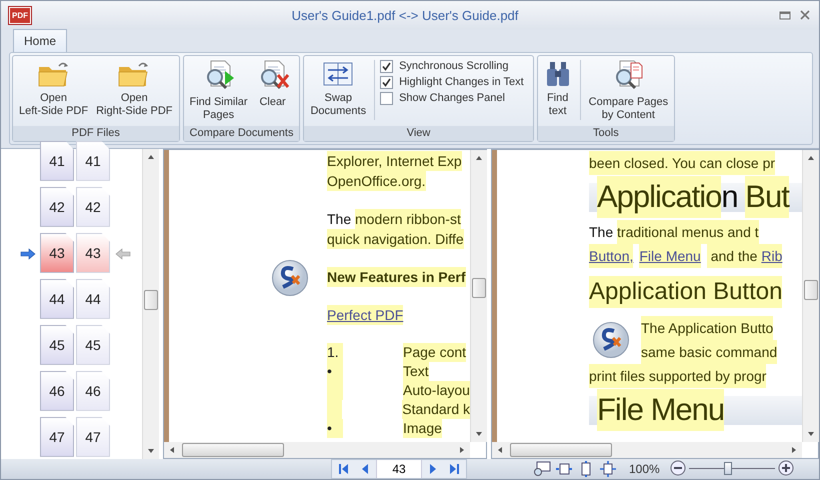 Image resolution: width=820 pixels, height=480 pixels. Describe the element at coordinates (611, 256) in the screenshot. I see `link: Button,` at that location.